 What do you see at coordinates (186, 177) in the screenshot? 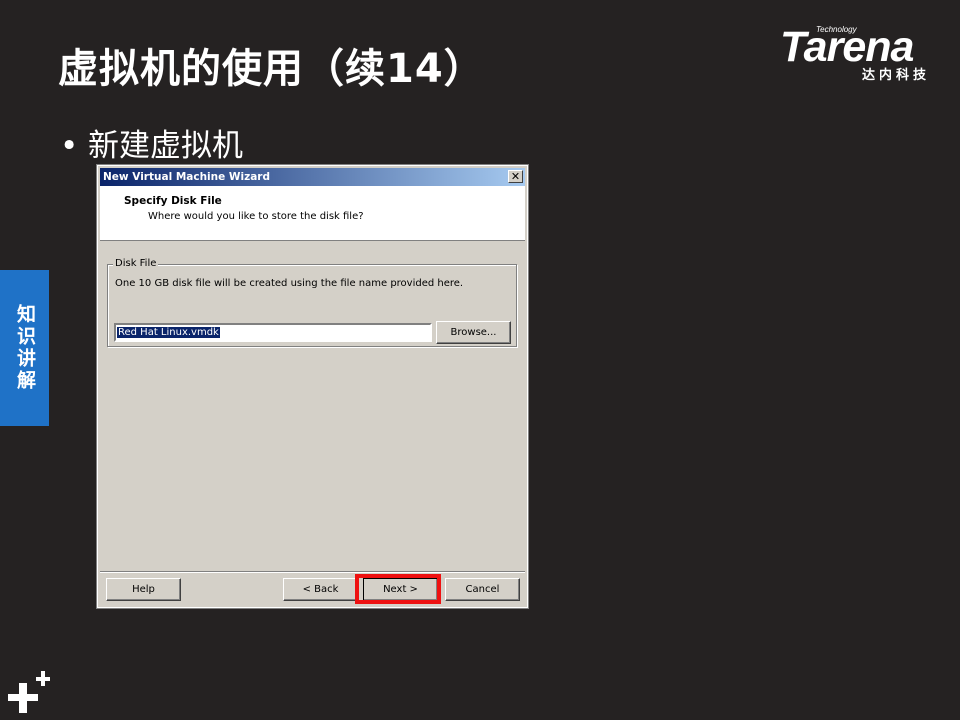
I see `dialog-title: New Virtual Machine Wizard` at bounding box center [186, 177].